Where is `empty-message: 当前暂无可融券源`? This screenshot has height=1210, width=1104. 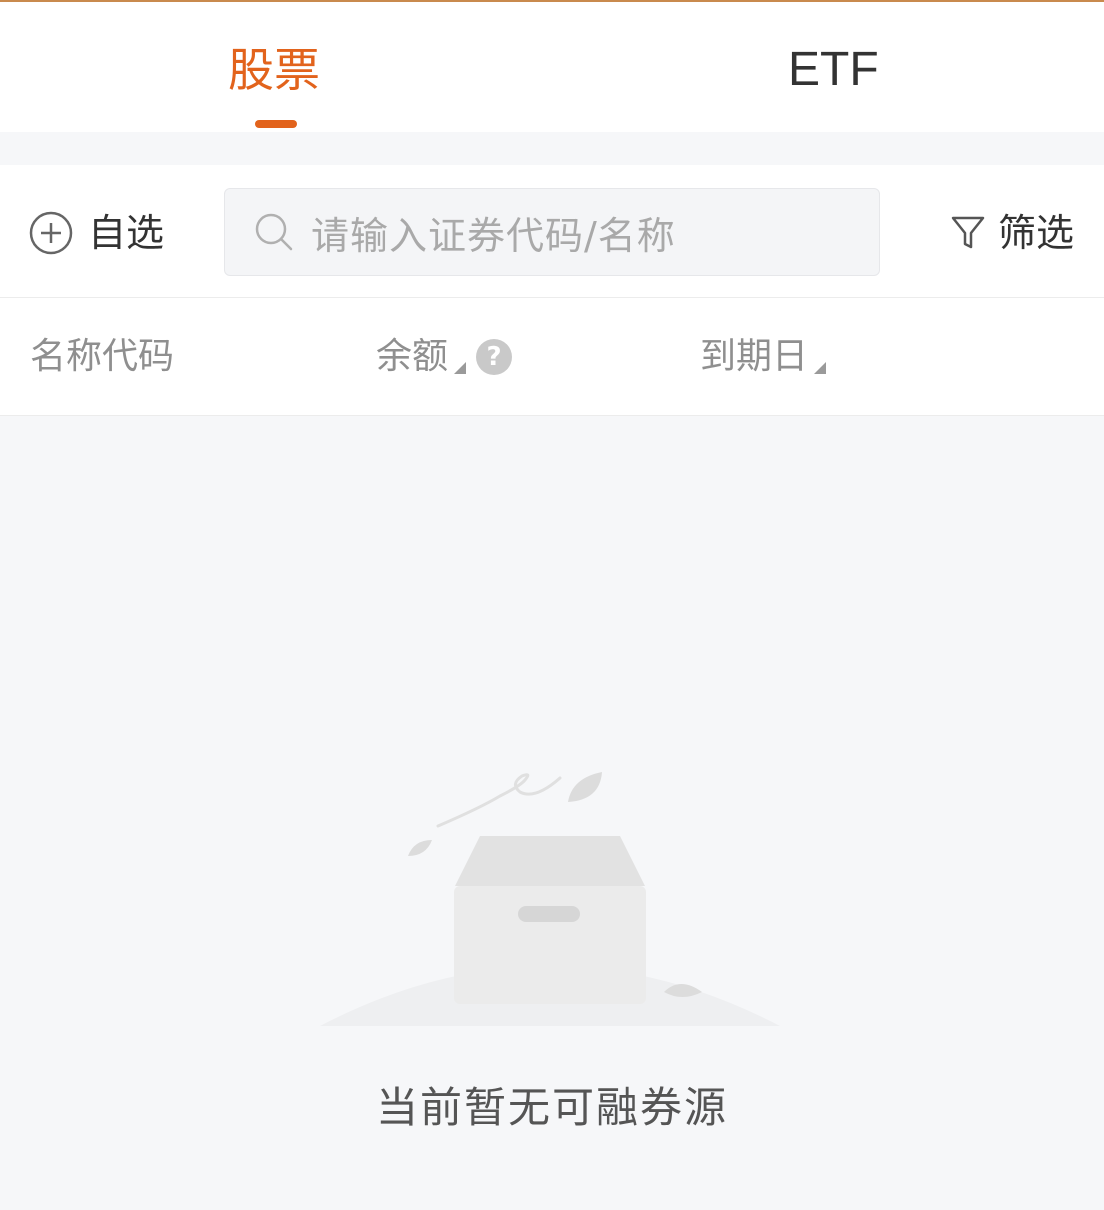 empty-message: 当前暂无可融券源 is located at coordinates (551, 1107).